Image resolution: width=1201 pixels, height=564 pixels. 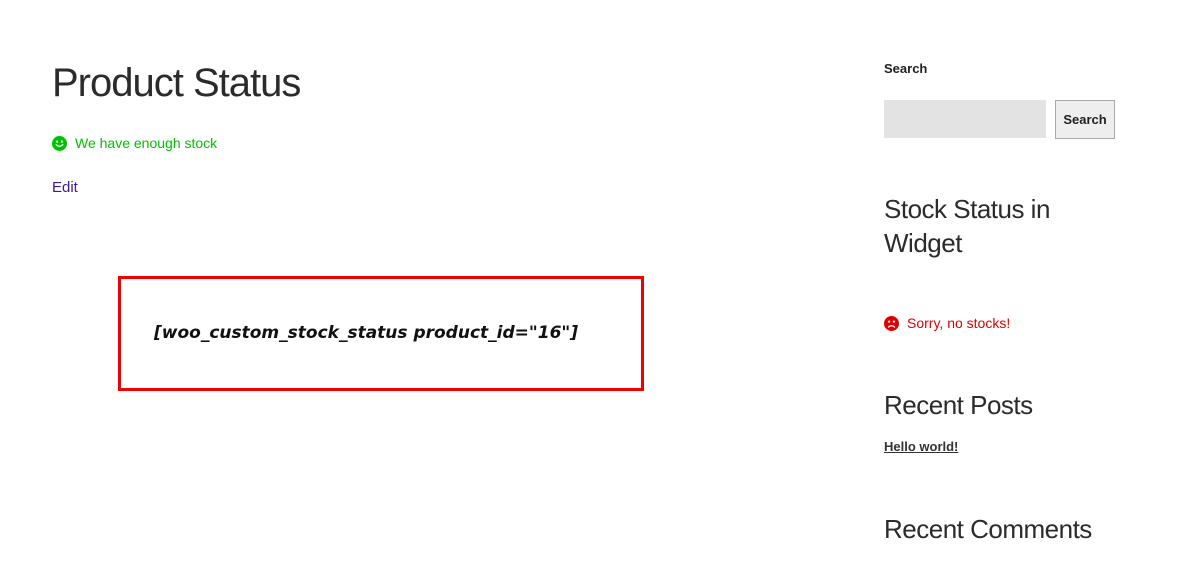 I want to click on stock-status-message: We have enough stock, so click(x=134, y=143).